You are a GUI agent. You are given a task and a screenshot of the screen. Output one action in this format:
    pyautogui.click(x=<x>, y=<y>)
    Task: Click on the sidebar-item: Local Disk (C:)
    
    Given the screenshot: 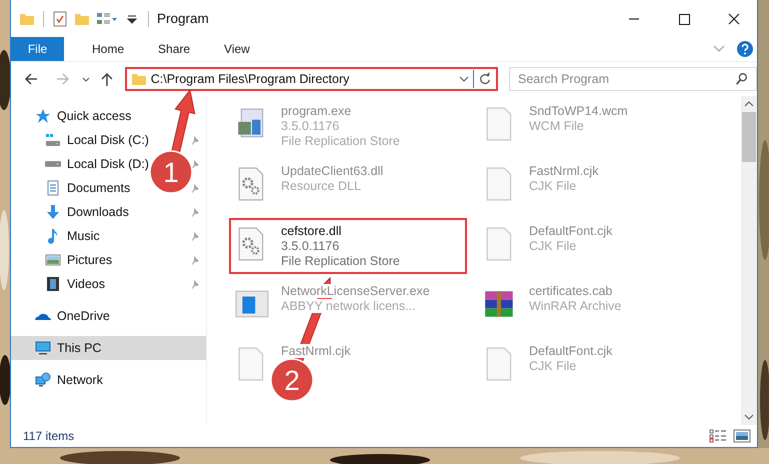 What is the action you would take?
    pyautogui.click(x=99, y=140)
    